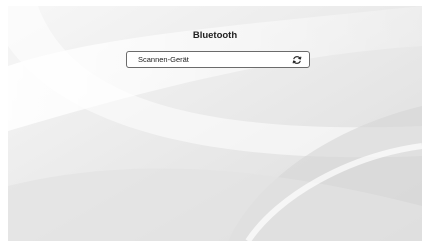 Image resolution: width=430 pixels, height=247 pixels. Describe the element at coordinates (215, 35) in the screenshot. I see `page-title: Bluetooth` at that location.